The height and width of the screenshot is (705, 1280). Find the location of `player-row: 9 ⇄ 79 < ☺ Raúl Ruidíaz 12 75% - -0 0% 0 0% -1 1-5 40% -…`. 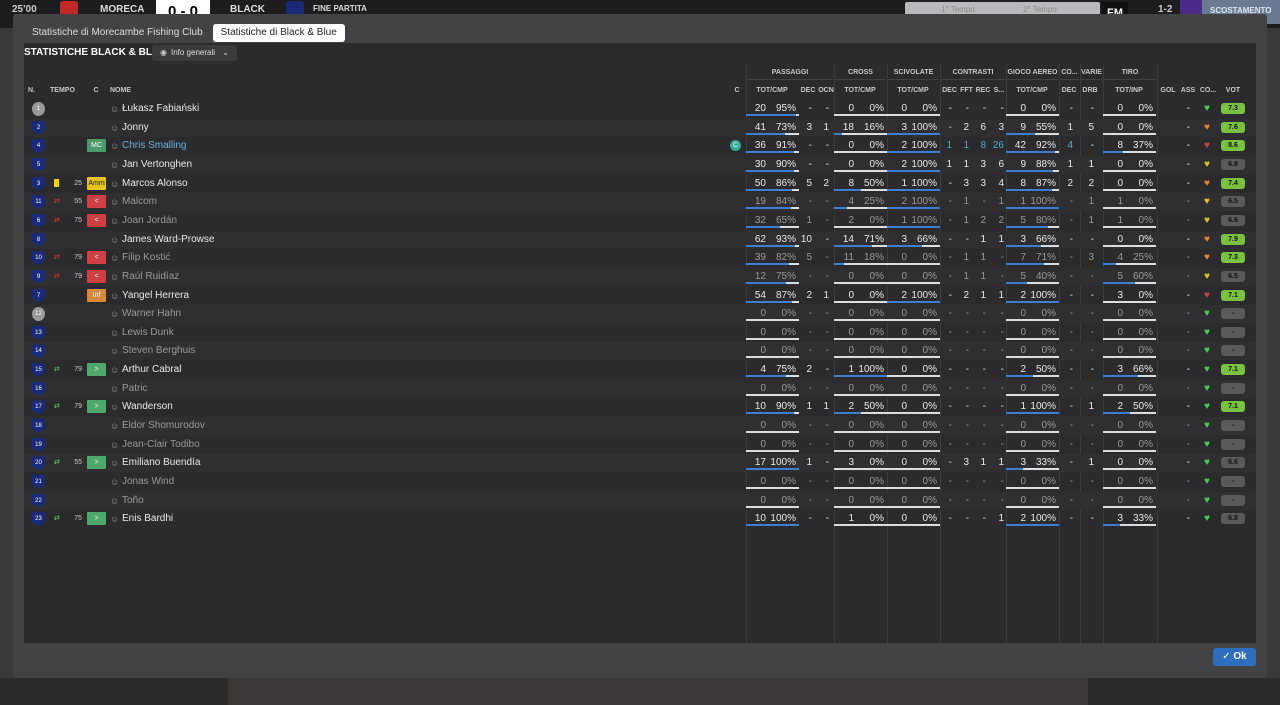

player-row: 9 ⇄ 79 < ☺ Raúl Ruidíaz 12 75% - -0 0% 0 0% -1 1-5 40% -… is located at coordinates (640, 276).